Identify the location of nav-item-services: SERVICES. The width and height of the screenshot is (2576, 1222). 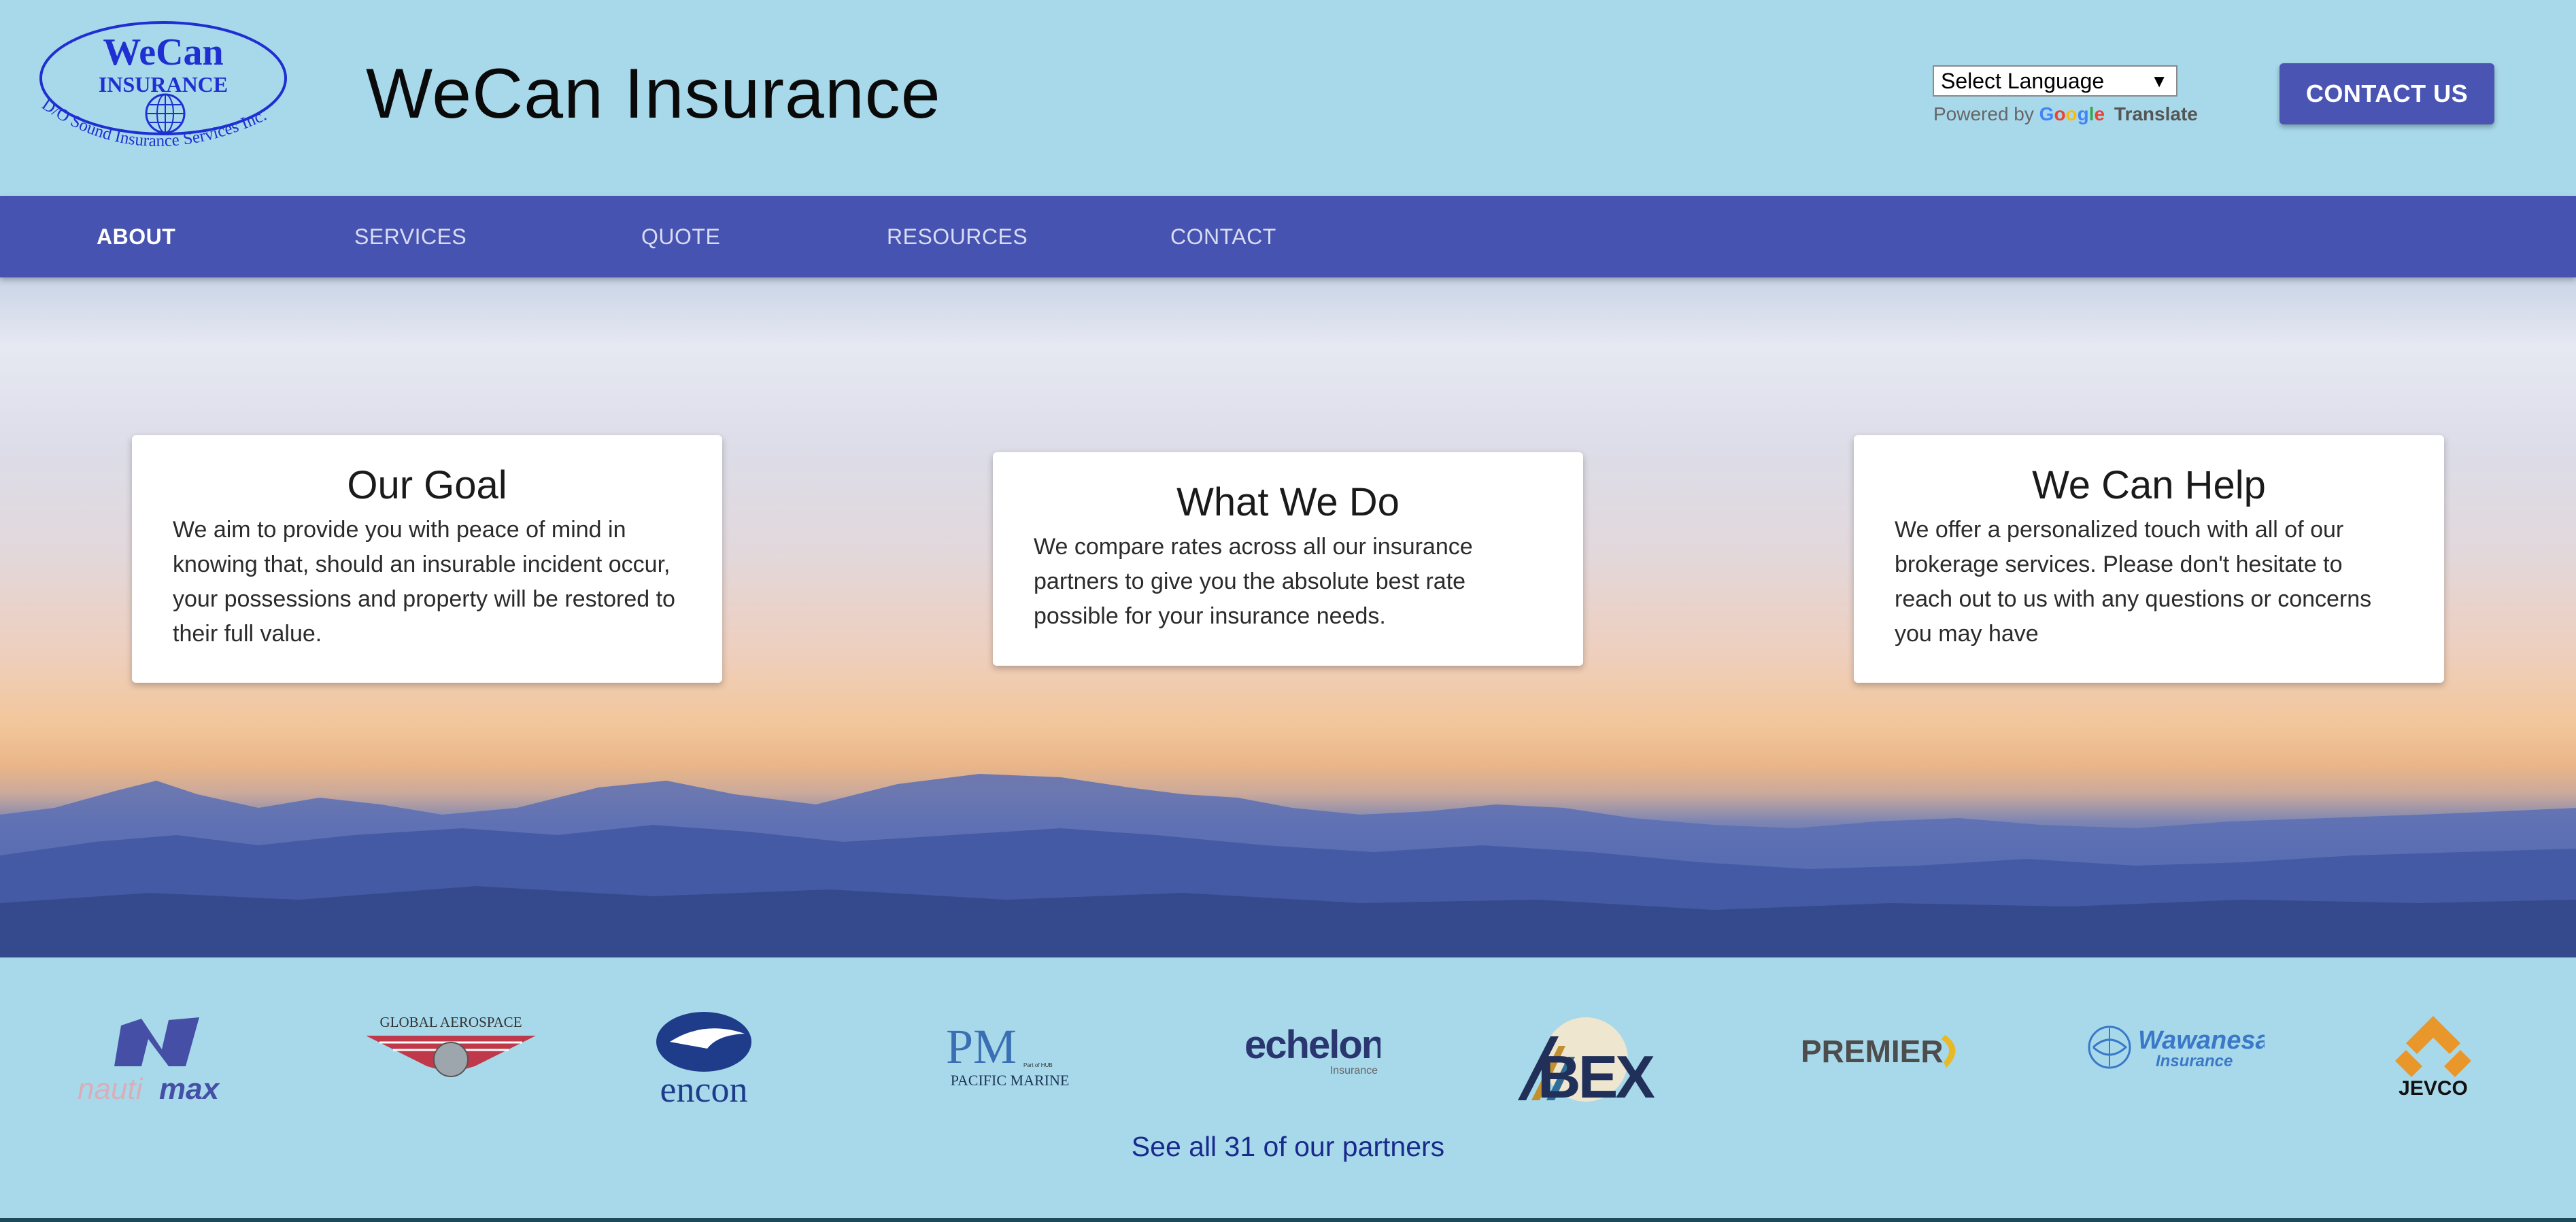
(410, 236).